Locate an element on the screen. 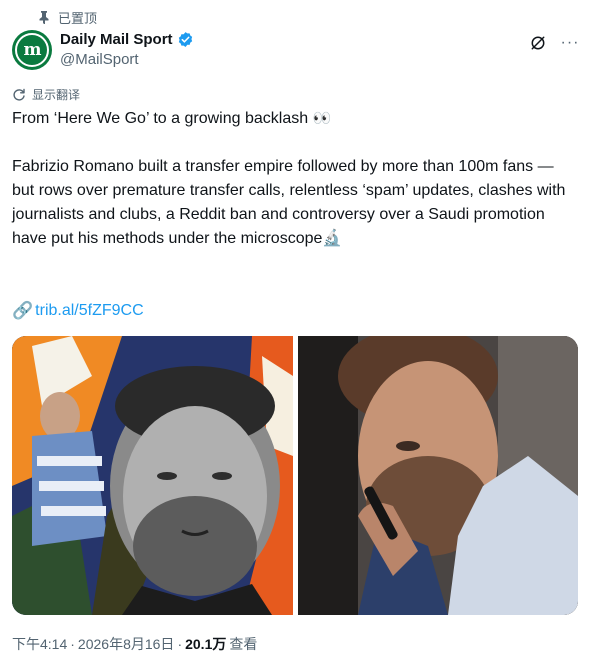  avatar-logo: m is located at coordinates (32, 50).